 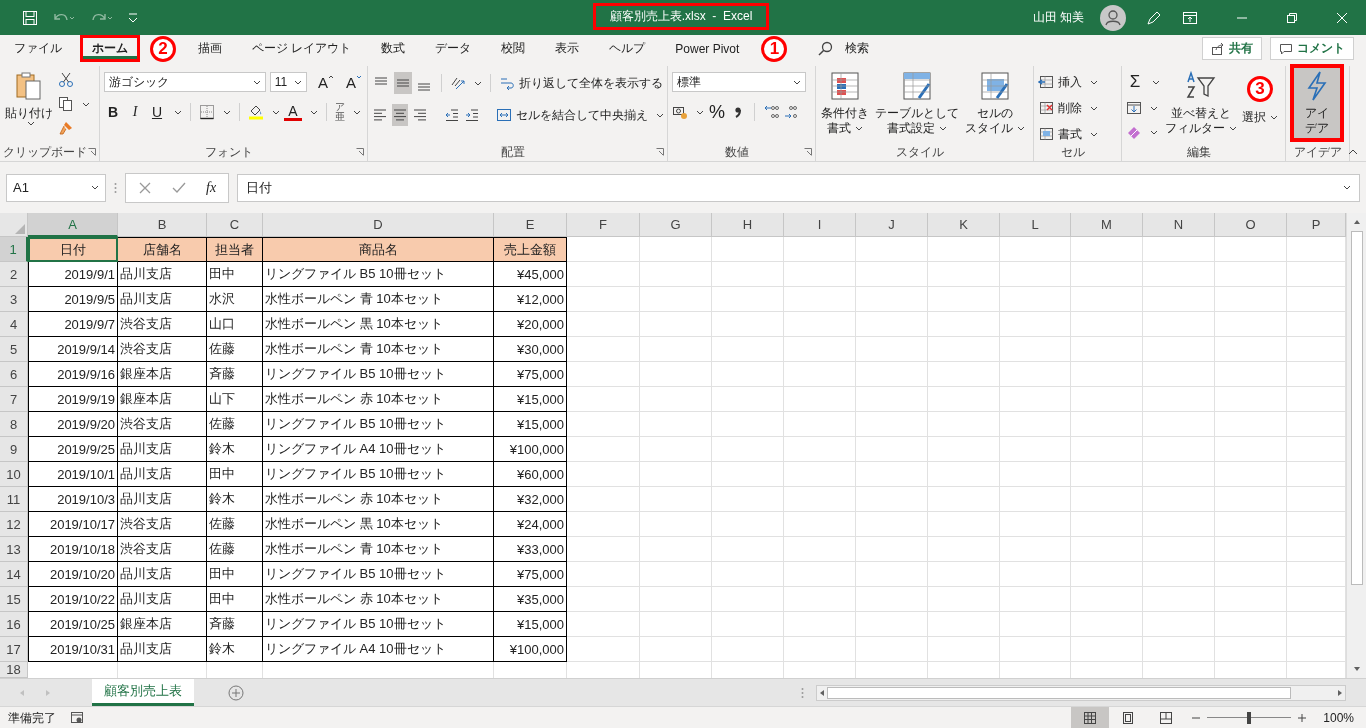 I want to click on column-header: P, so click(x=1316, y=225).